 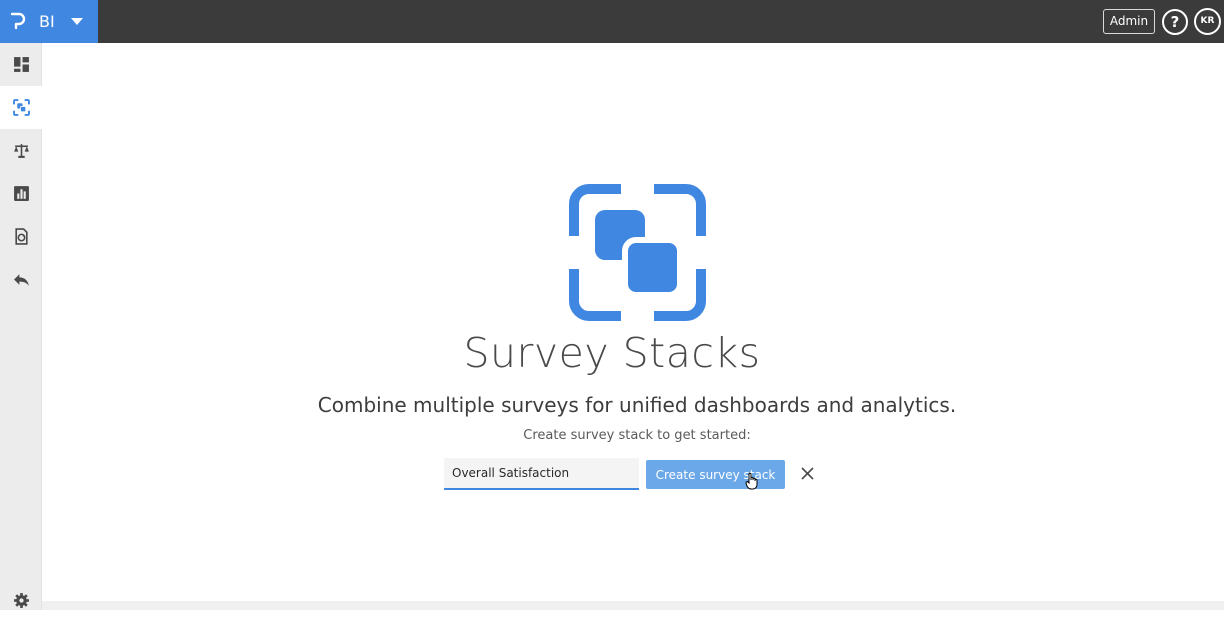 I want to click on sidebar-item-back, so click(x=21, y=279).